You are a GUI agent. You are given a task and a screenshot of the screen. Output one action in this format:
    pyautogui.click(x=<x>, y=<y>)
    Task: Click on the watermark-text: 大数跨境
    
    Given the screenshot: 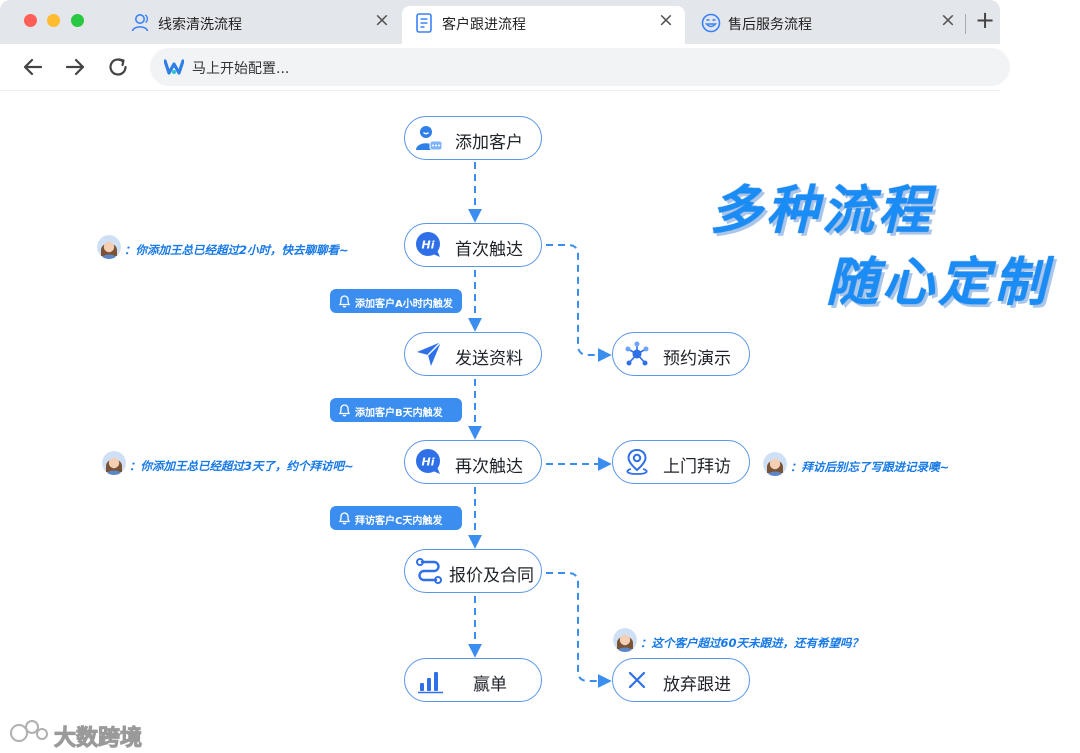 What is the action you would take?
    pyautogui.click(x=98, y=739)
    